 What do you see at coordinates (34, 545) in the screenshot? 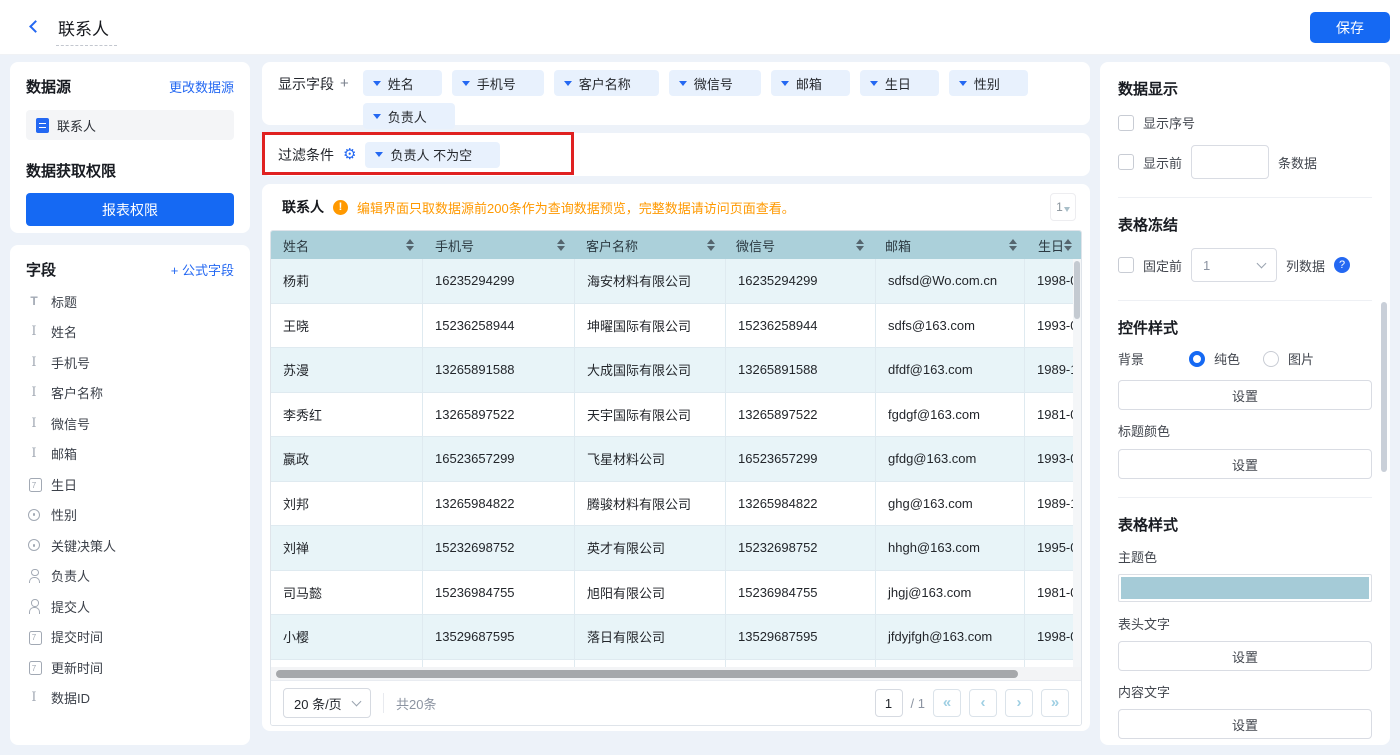
I see `radio-icon` at bounding box center [34, 545].